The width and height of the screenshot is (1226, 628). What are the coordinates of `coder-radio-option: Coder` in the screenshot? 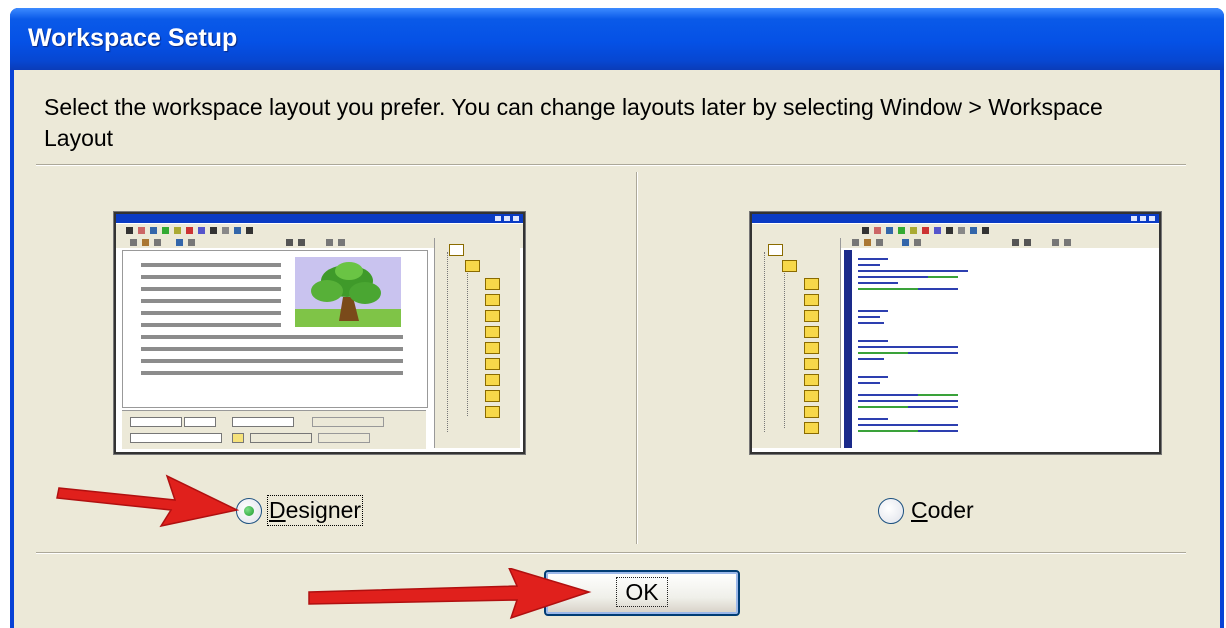 It's located at (926, 510).